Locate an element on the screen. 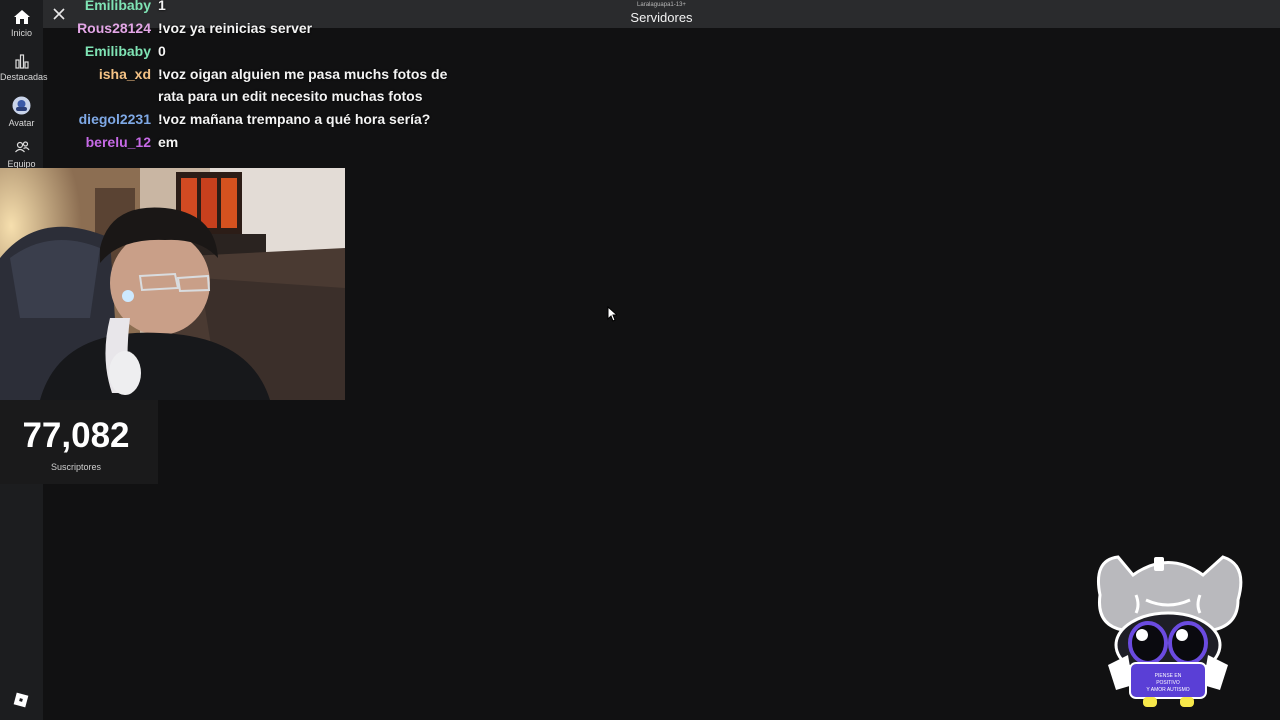 The width and height of the screenshot is (1280, 720). chat-username: diegol2231 is located at coordinates (114, 119).